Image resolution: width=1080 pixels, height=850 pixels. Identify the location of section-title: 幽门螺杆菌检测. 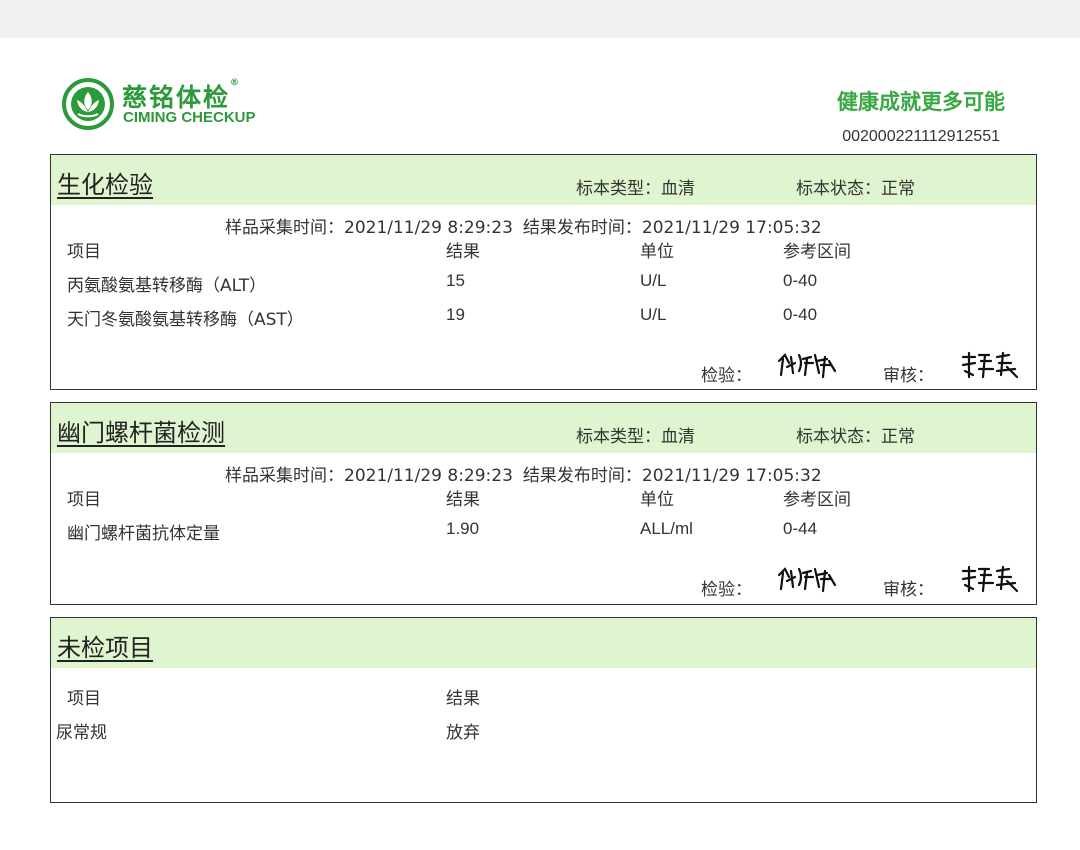
(141, 433).